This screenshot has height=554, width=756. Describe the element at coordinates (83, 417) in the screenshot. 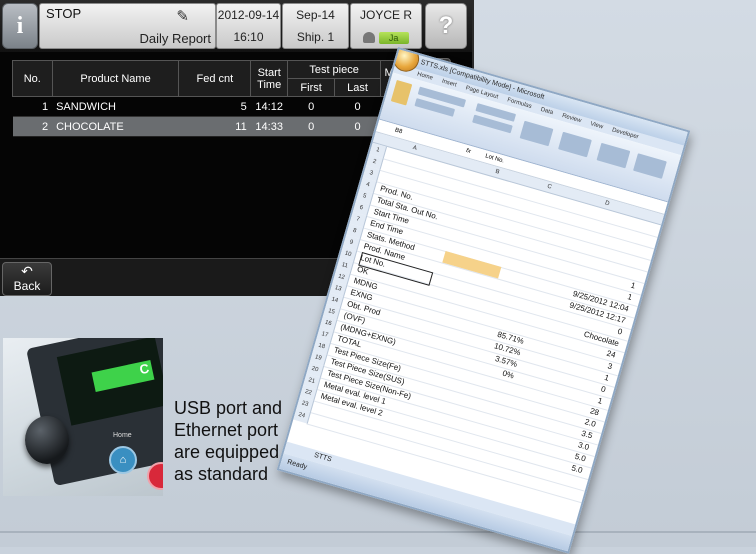

I see `machine-photo: C Home ⌂` at that location.